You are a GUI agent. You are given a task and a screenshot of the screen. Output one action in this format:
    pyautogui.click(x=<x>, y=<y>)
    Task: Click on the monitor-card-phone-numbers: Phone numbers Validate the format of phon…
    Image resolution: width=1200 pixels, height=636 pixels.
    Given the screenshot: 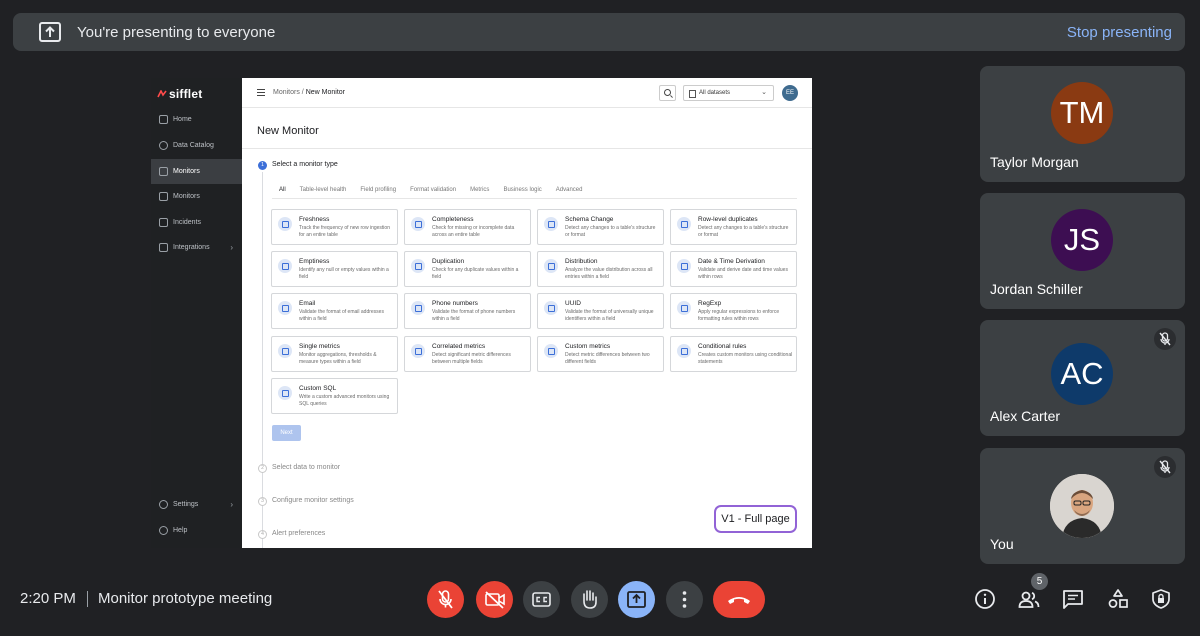 What is the action you would take?
    pyautogui.click(x=467, y=311)
    